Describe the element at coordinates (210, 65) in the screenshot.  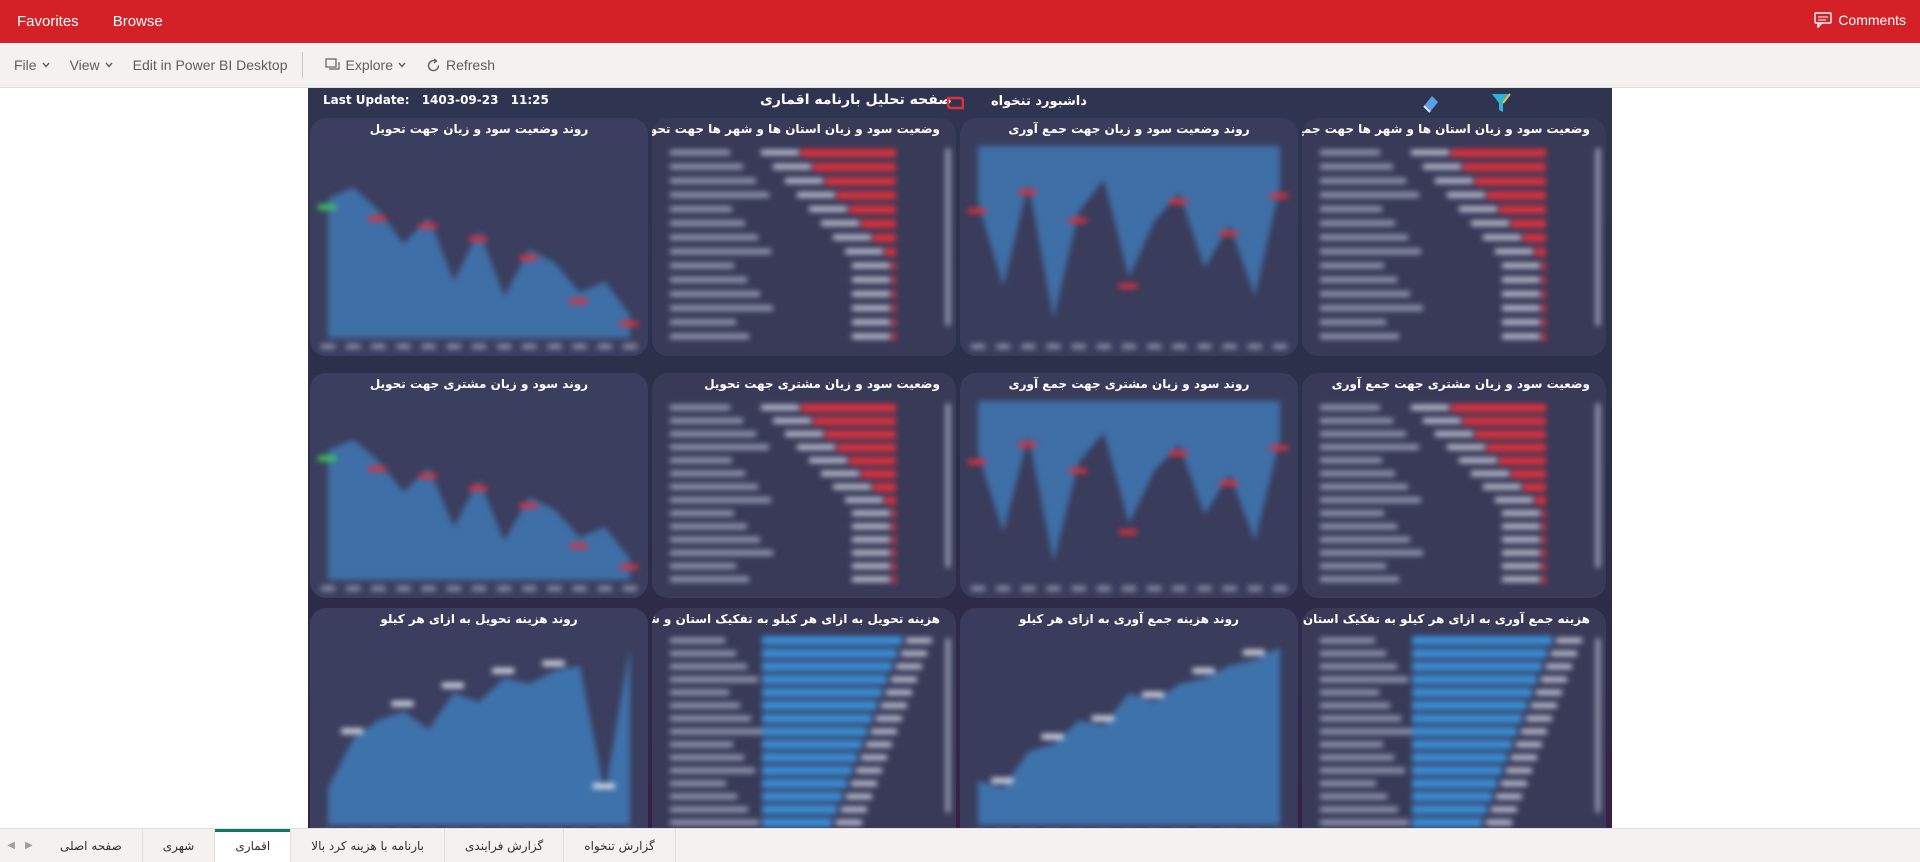
I see `edit-in-desktop-button: Edit in Power BI Desktop` at that location.